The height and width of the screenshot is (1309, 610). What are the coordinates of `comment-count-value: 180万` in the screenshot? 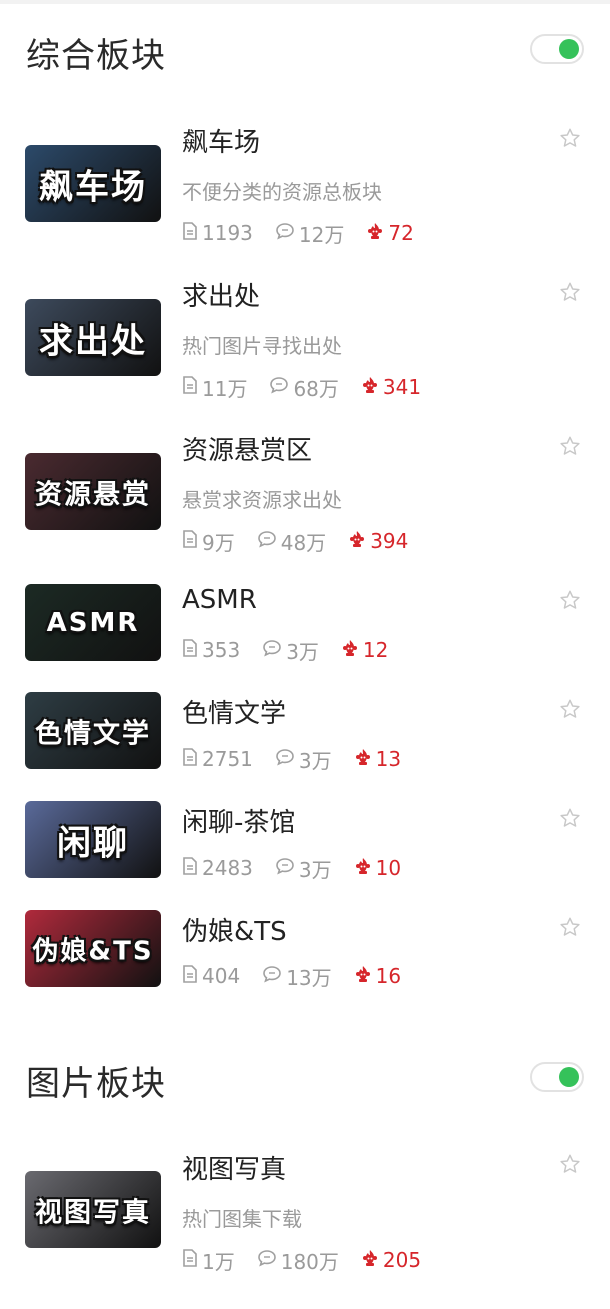 It's located at (309, 1261).